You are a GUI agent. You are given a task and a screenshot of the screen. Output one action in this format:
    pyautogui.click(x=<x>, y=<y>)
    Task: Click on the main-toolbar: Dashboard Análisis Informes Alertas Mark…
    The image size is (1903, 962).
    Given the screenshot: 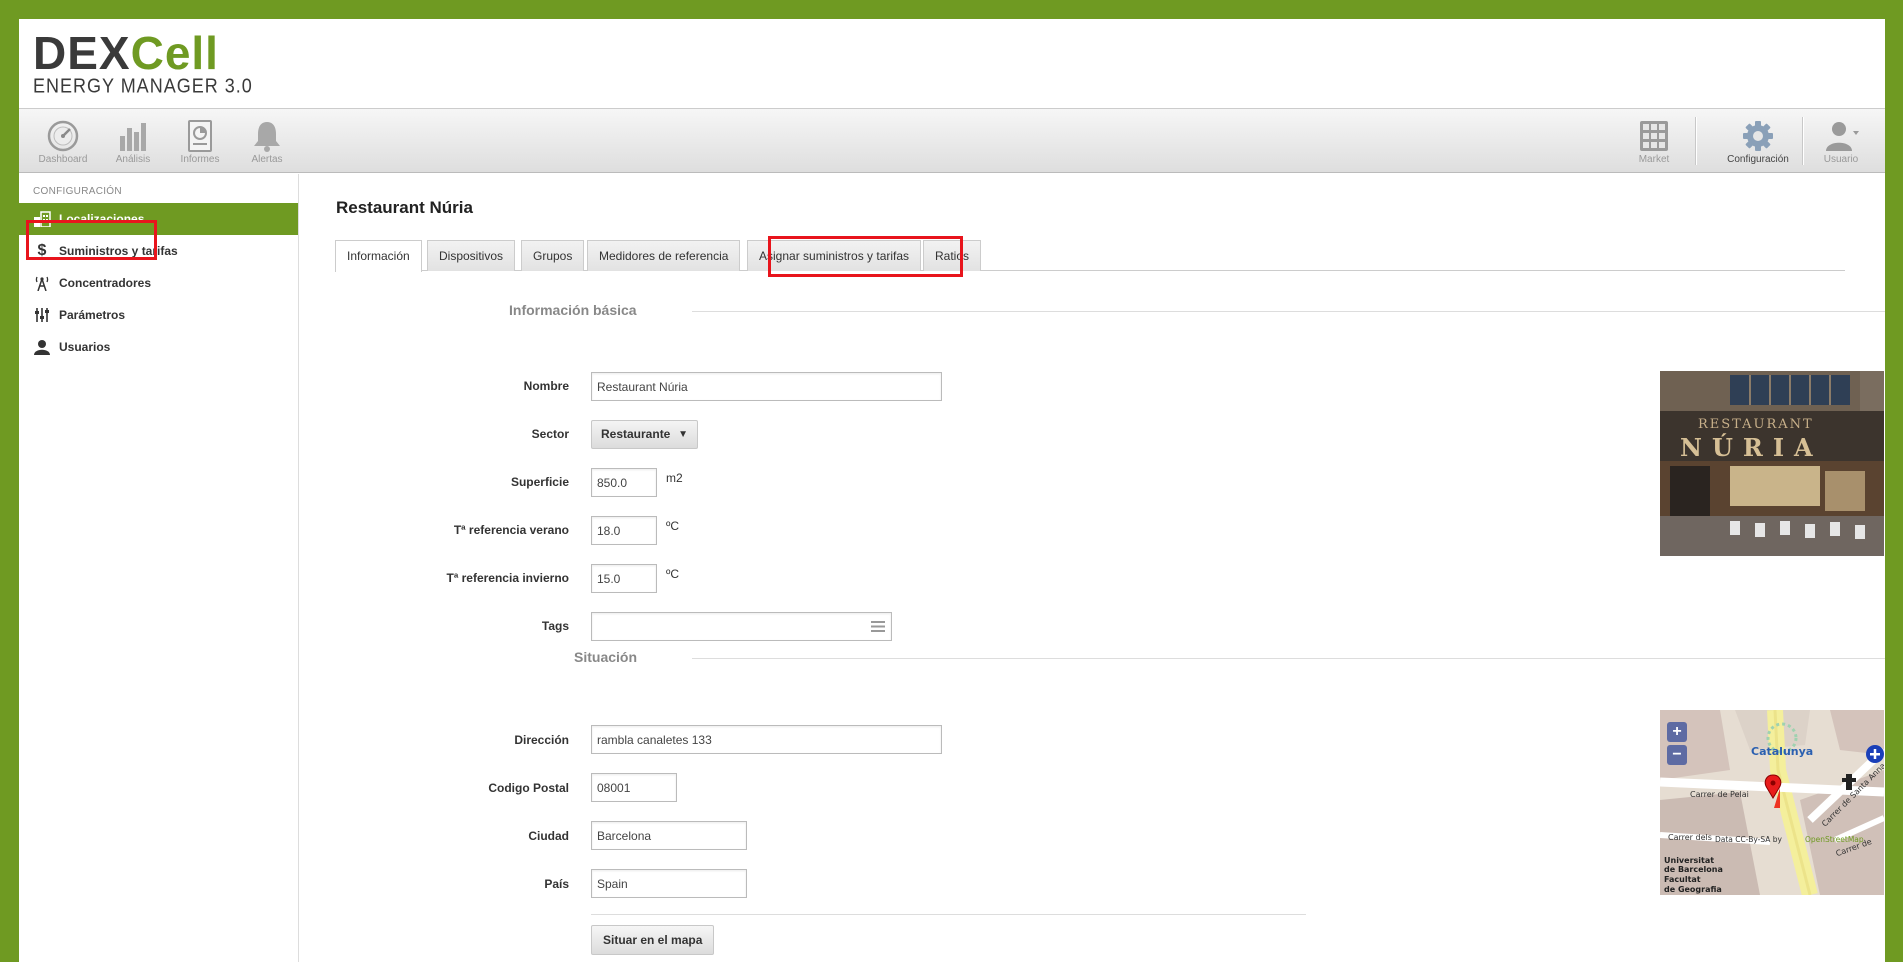 What is the action you would take?
    pyautogui.click(x=952, y=141)
    